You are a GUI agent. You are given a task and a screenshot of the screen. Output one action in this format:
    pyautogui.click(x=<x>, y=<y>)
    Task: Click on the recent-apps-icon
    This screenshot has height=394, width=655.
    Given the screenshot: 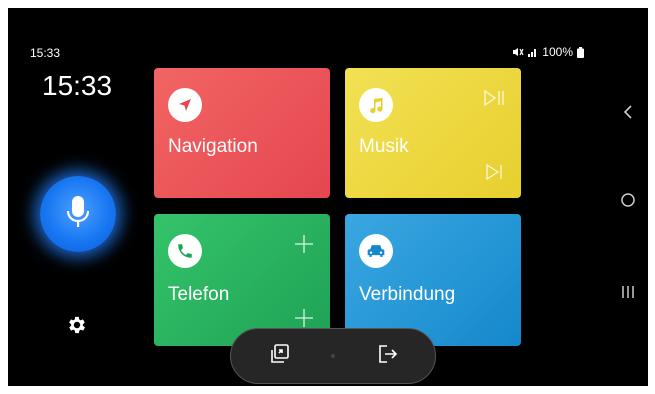 What is the action you would take?
    pyautogui.click(x=628, y=294)
    